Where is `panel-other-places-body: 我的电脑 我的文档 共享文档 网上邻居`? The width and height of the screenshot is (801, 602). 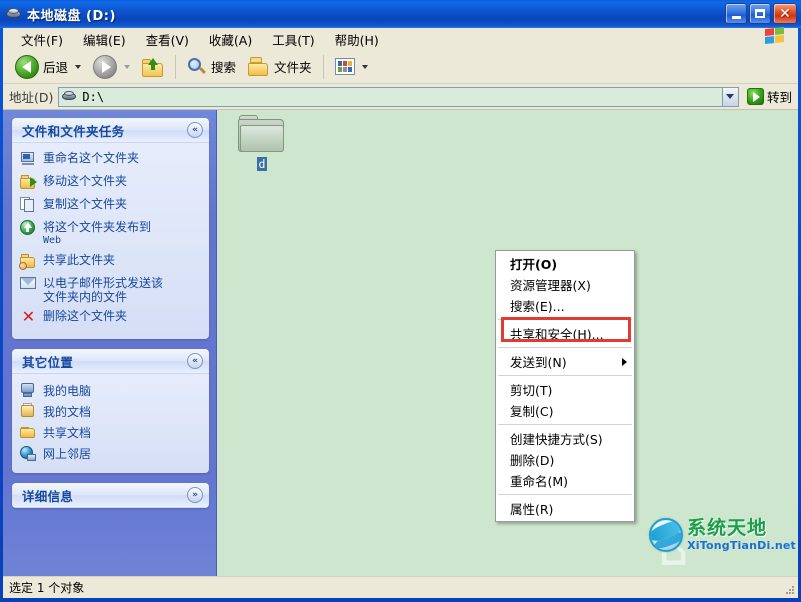 panel-other-places-body: 我的电脑 我的文档 共享文档 网上邻居 is located at coordinates (110, 423).